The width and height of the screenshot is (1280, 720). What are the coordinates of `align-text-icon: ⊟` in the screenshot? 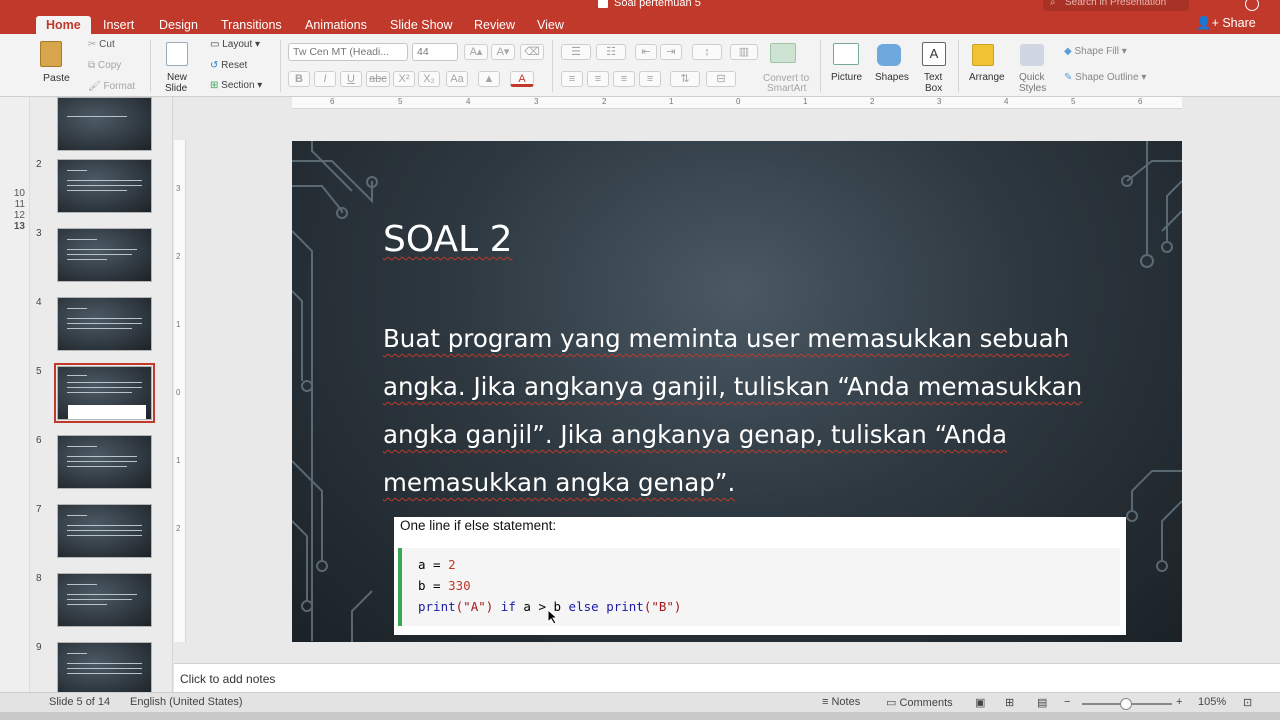 It's located at (721, 79).